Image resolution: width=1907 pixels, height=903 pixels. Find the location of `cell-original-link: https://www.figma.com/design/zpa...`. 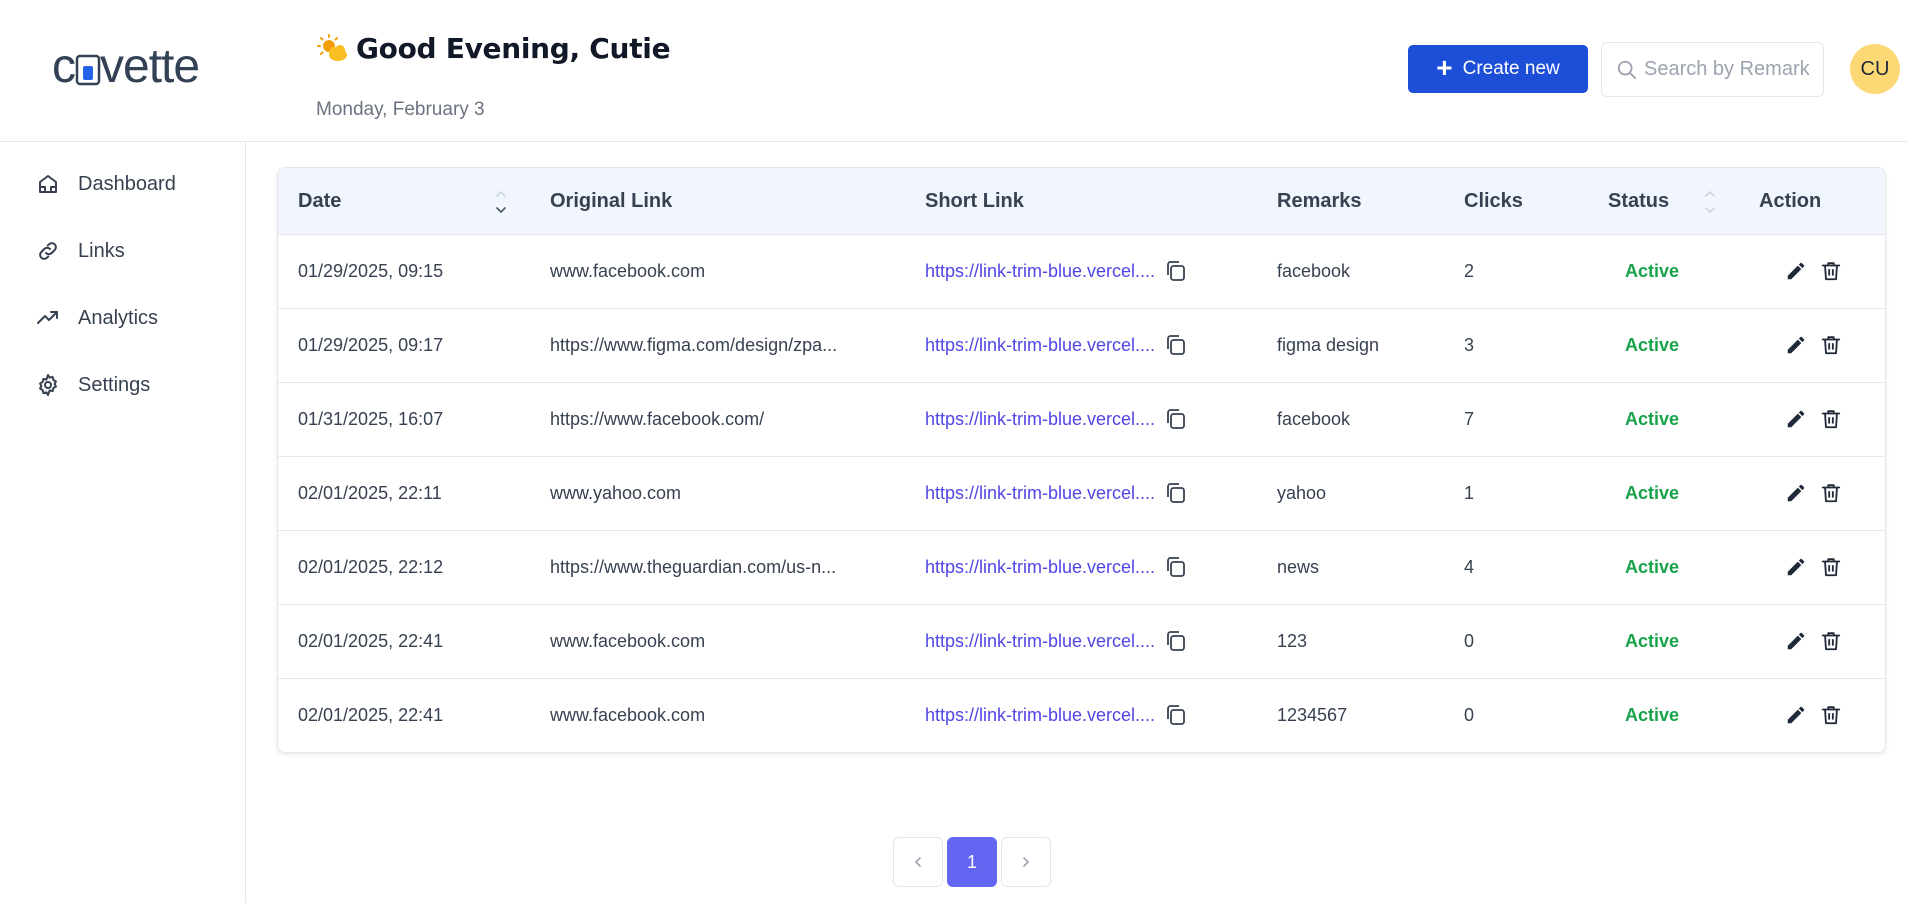

cell-original-link: https://www.figma.com/design/zpa... is located at coordinates (693, 345).